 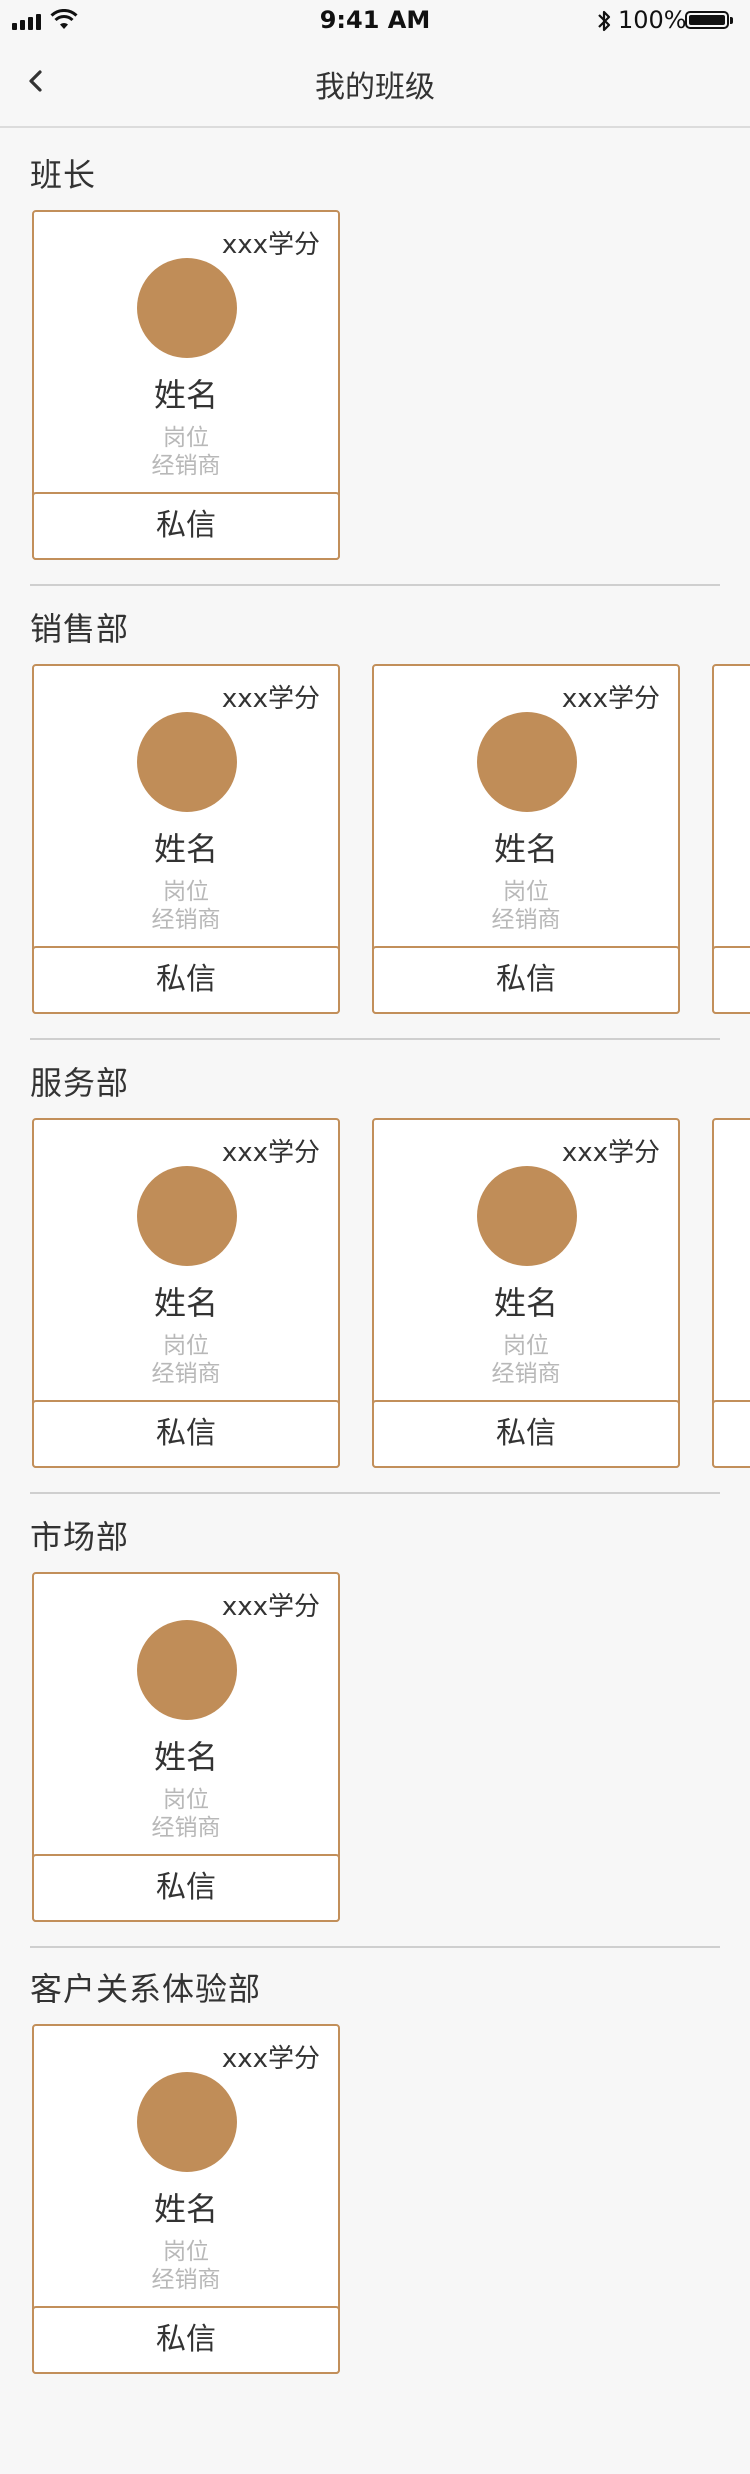 I want to click on section-title: 班长, so click(x=63, y=175).